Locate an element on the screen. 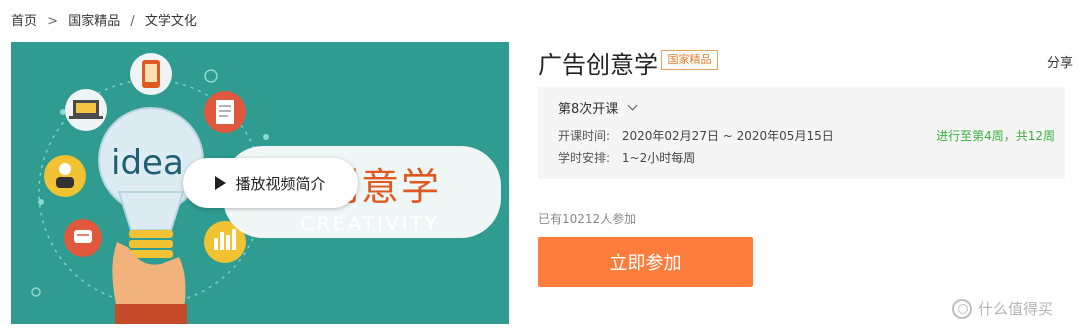  watermark-logo-icon is located at coordinates (962, 308).